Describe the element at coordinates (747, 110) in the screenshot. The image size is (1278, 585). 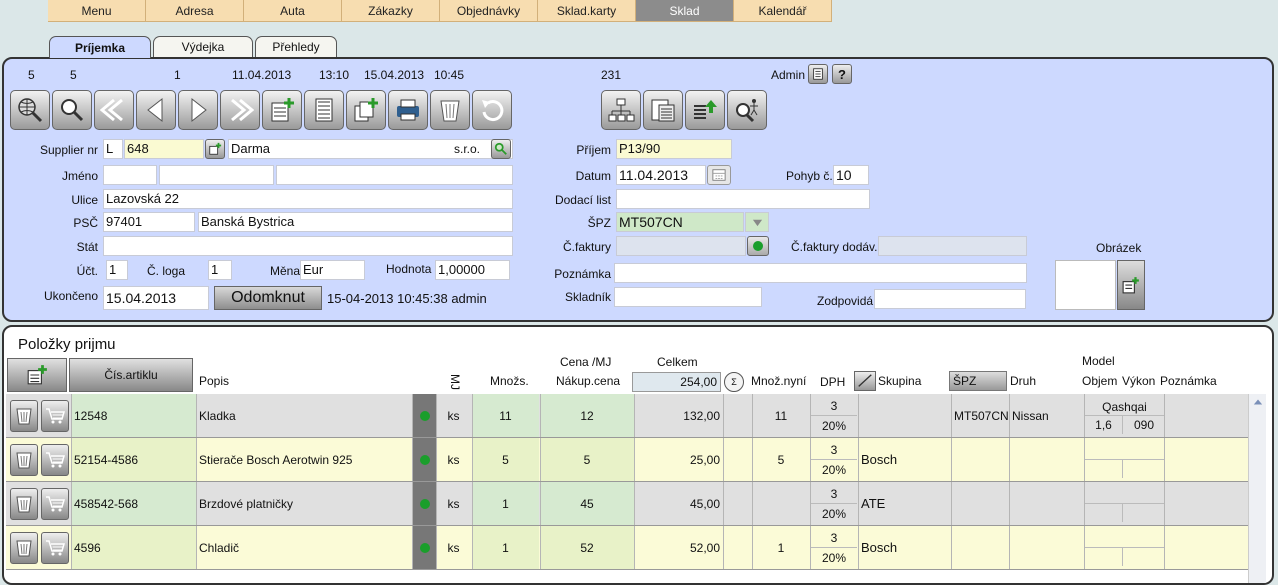
I see `advanced-search-button` at that location.